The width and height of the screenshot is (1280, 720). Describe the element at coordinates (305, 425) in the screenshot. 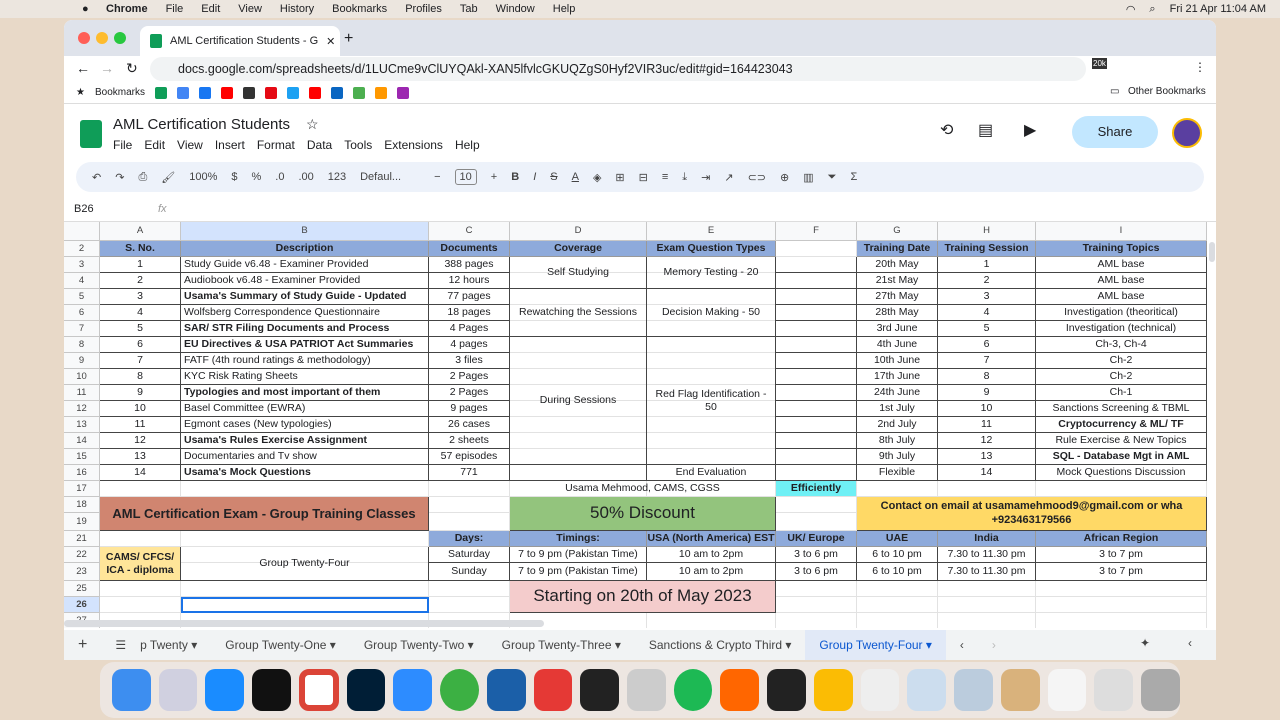

I see `description: Egmont cases (New typologies)` at that location.